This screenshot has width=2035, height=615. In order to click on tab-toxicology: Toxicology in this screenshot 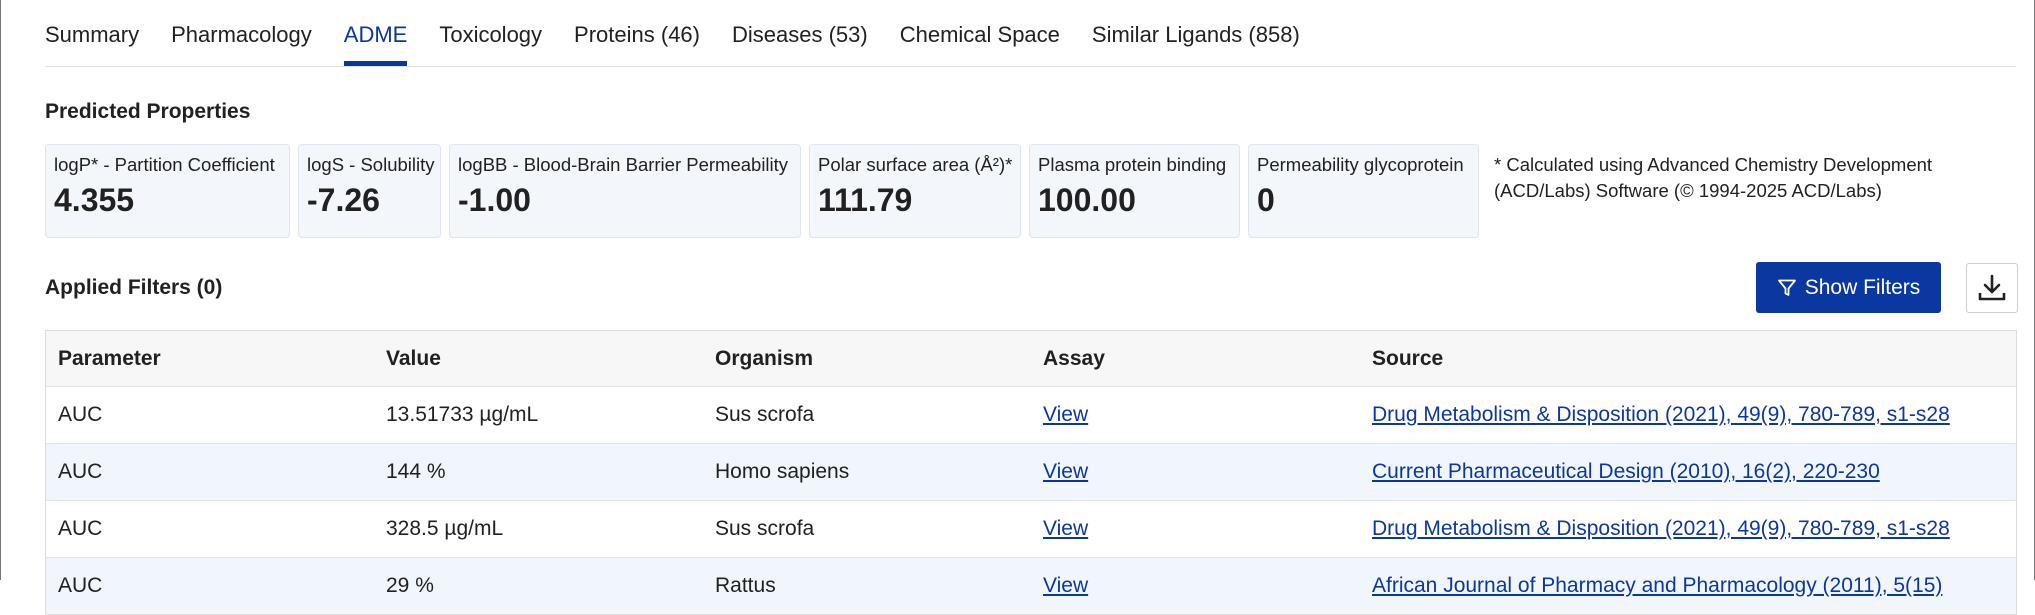, I will do `click(490, 33)`.